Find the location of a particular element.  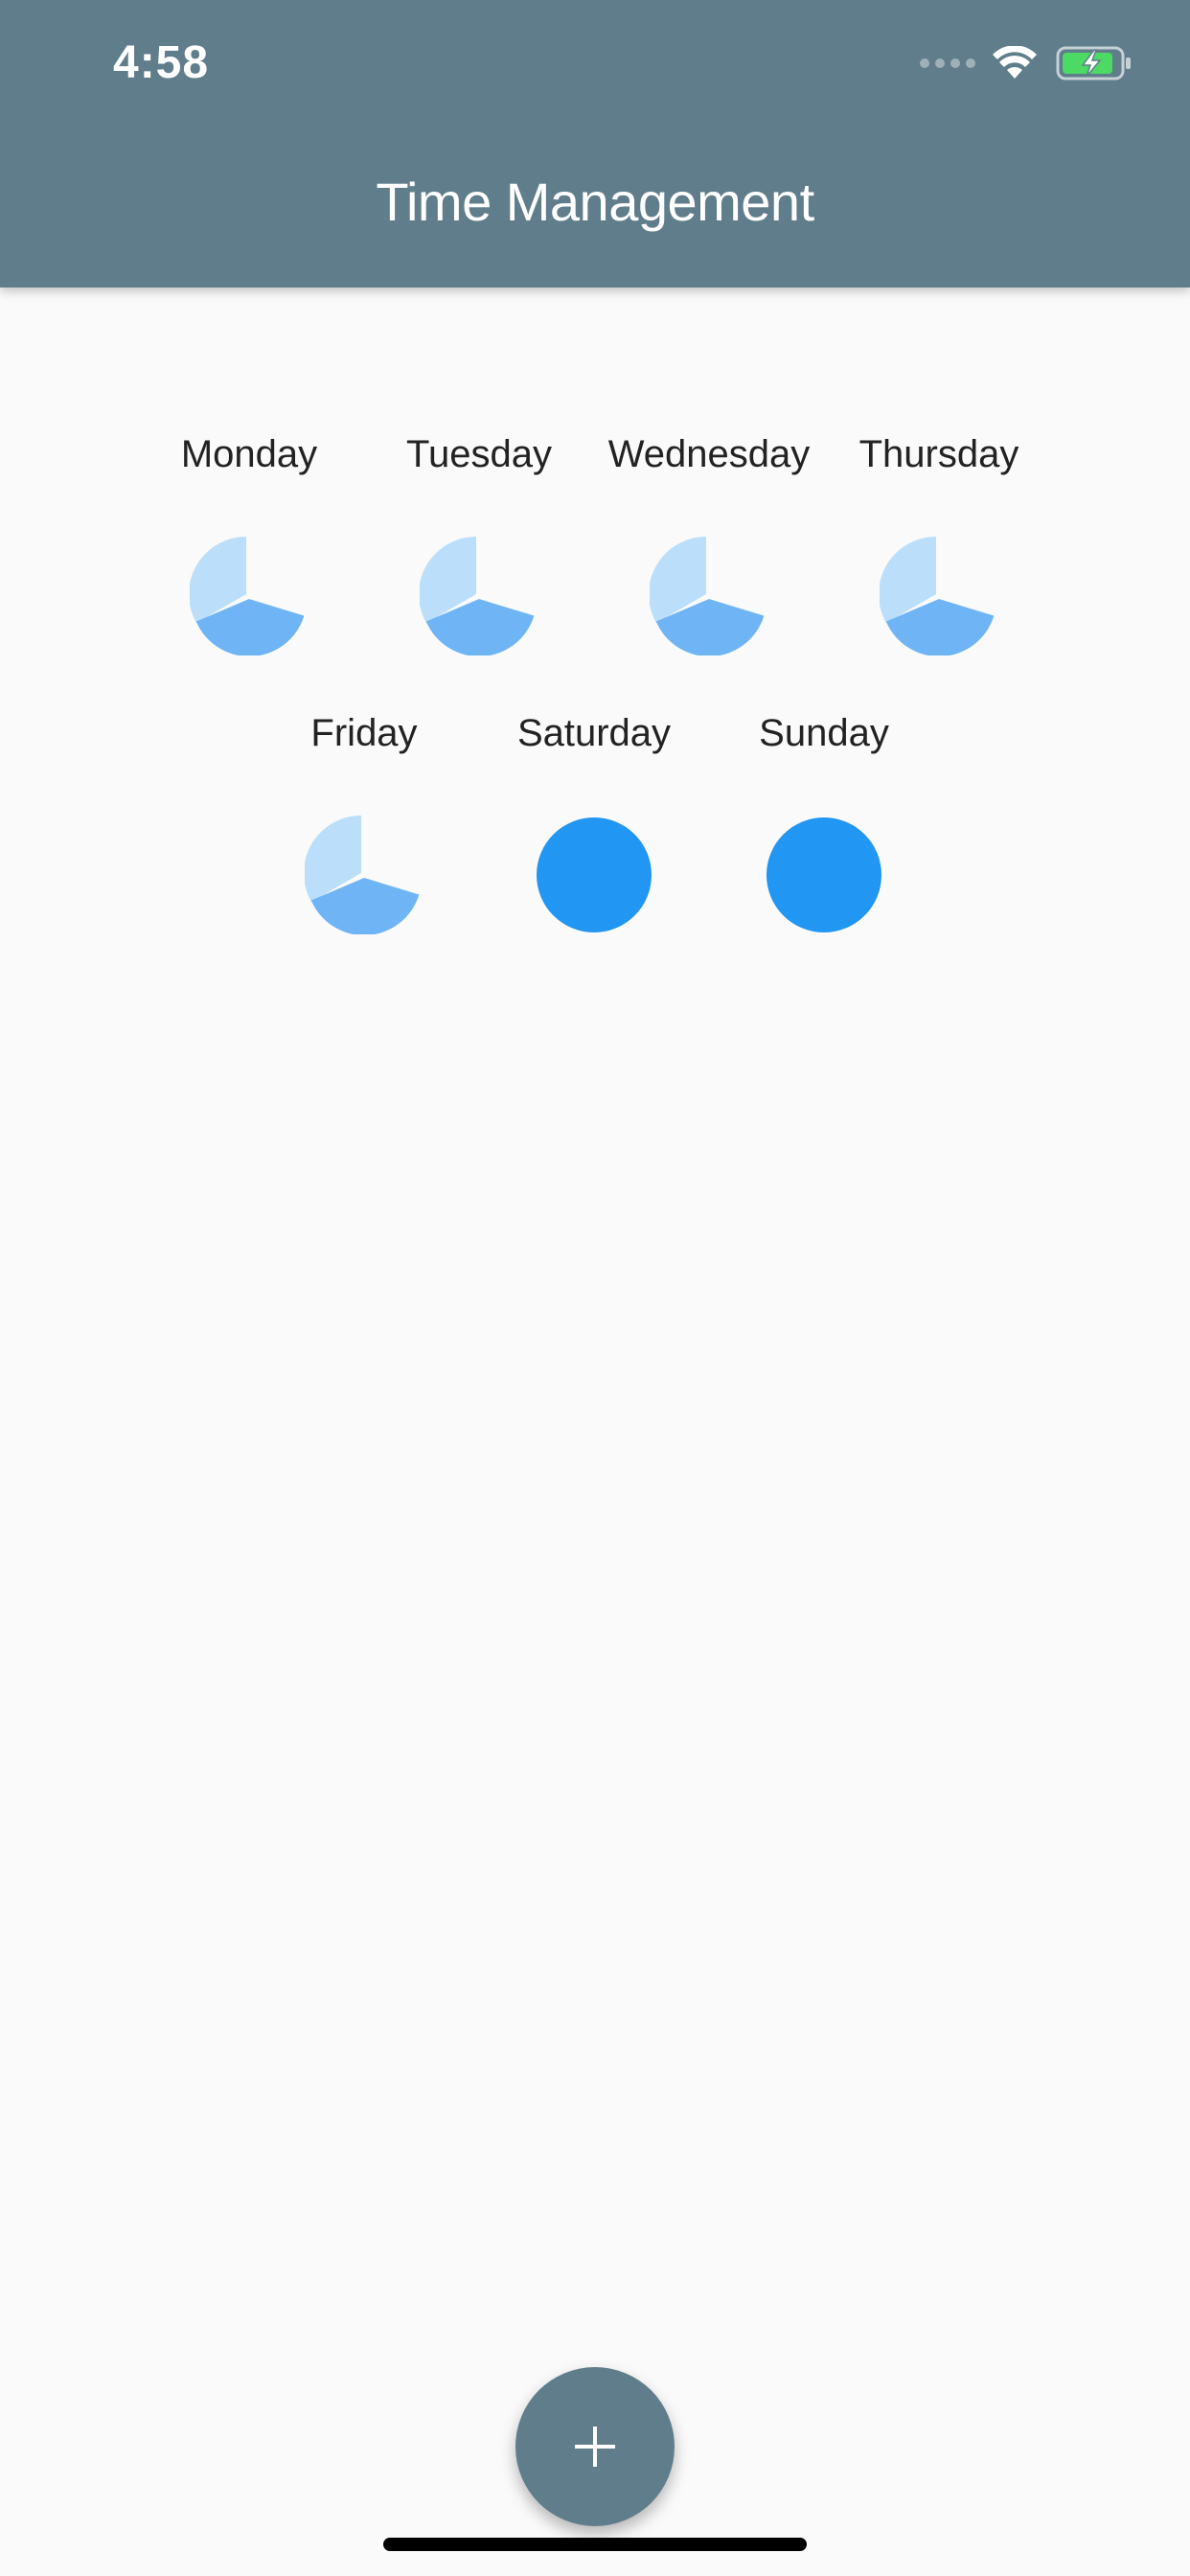

day-label: Thursday is located at coordinates (938, 454).